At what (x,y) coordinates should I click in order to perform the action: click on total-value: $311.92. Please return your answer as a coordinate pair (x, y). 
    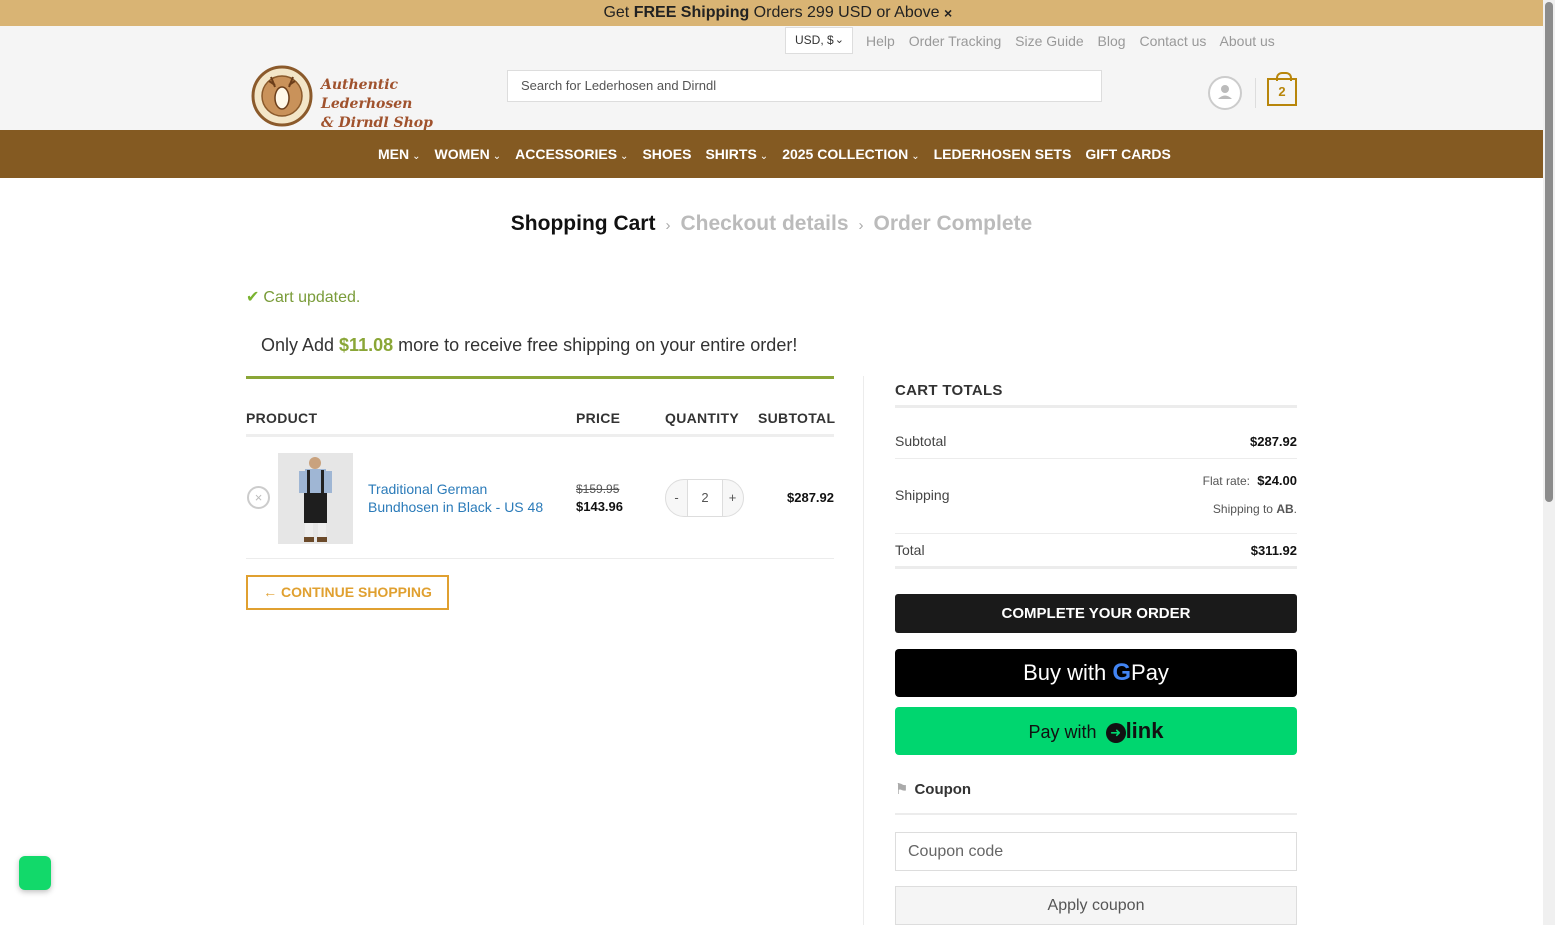
    Looking at the image, I should click on (1274, 550).